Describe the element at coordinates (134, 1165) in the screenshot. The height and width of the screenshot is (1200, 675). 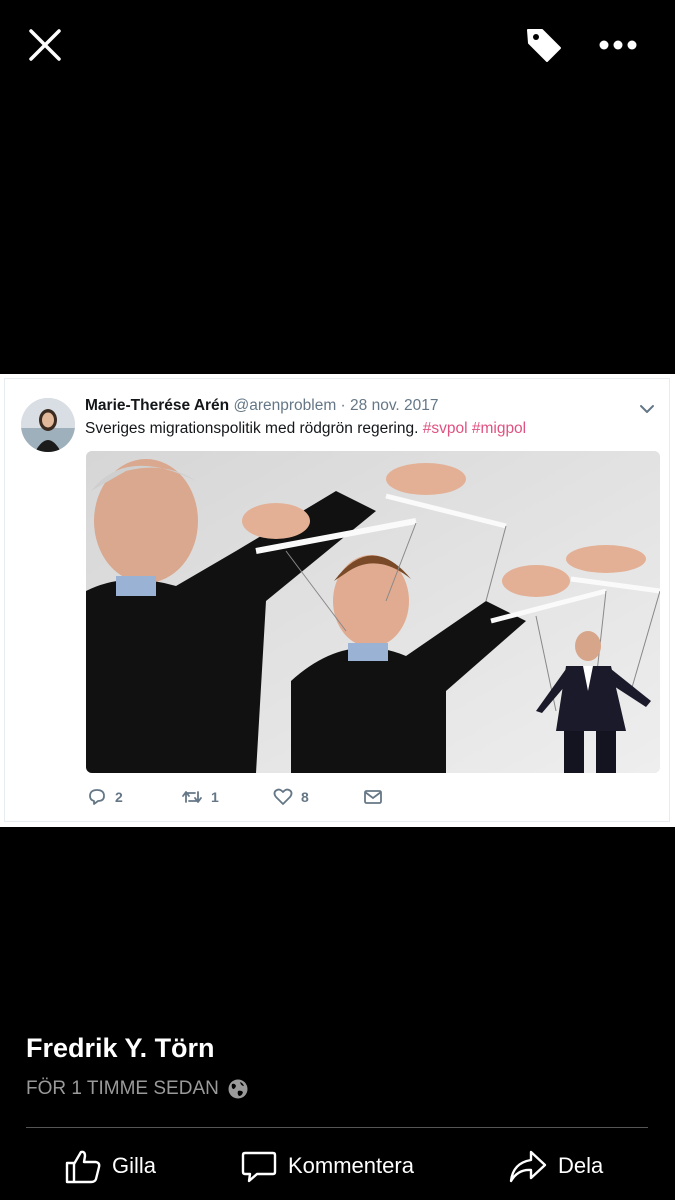
I see `like-label: Gilla` at that location.